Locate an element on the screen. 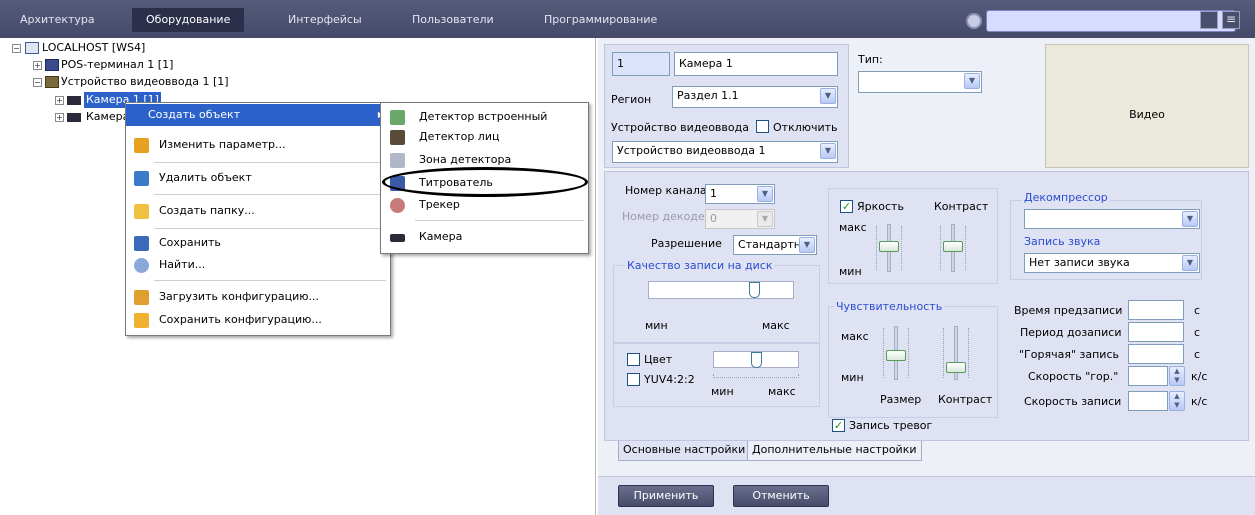  quality-label: Качество записи на диск is located at coordinates (700, 265).